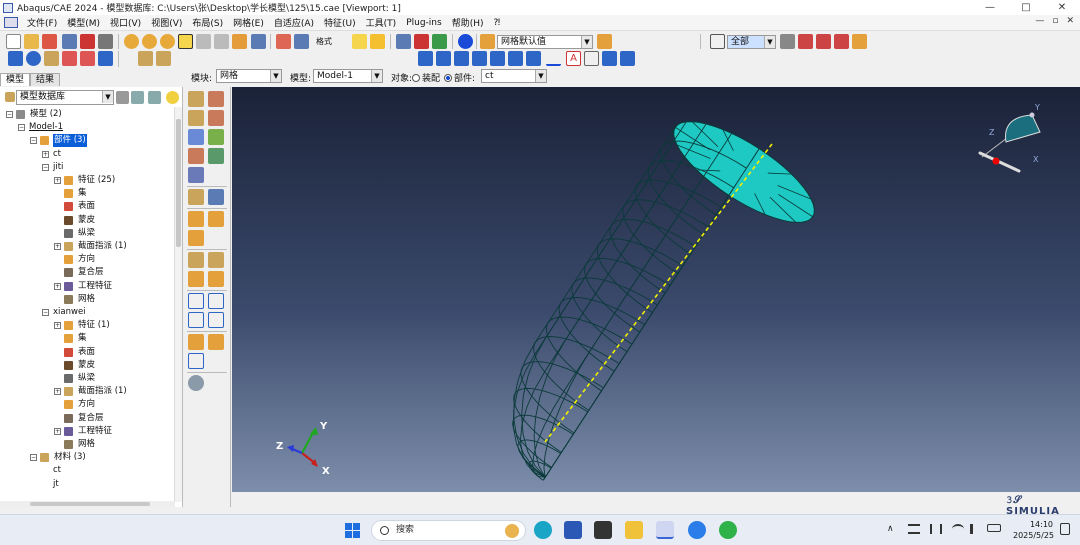 The height and width of the screenshot is (545, 1080). I want to click on datum-plane-icon, so click(196, 320).